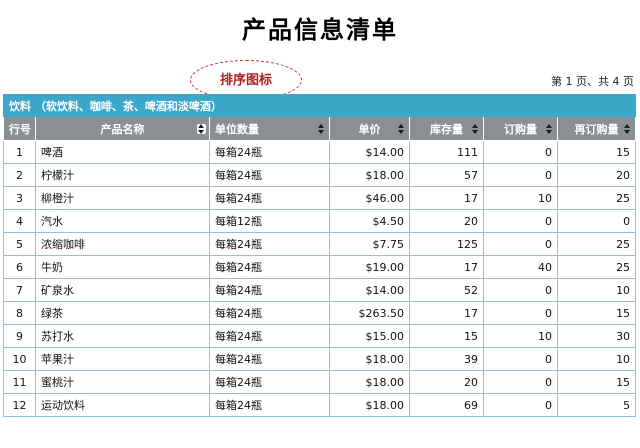  What do you see at coordinates (123, 313) in the screenshot?
I see `cell-product-name: 绿茶` at bounding box center [123, 313].